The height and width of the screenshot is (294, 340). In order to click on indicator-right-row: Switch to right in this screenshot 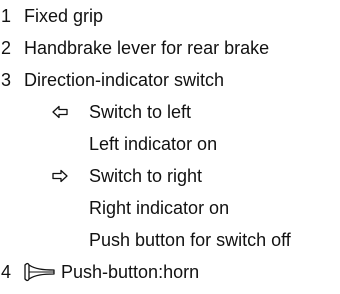, I will do `click(170, 176)`.